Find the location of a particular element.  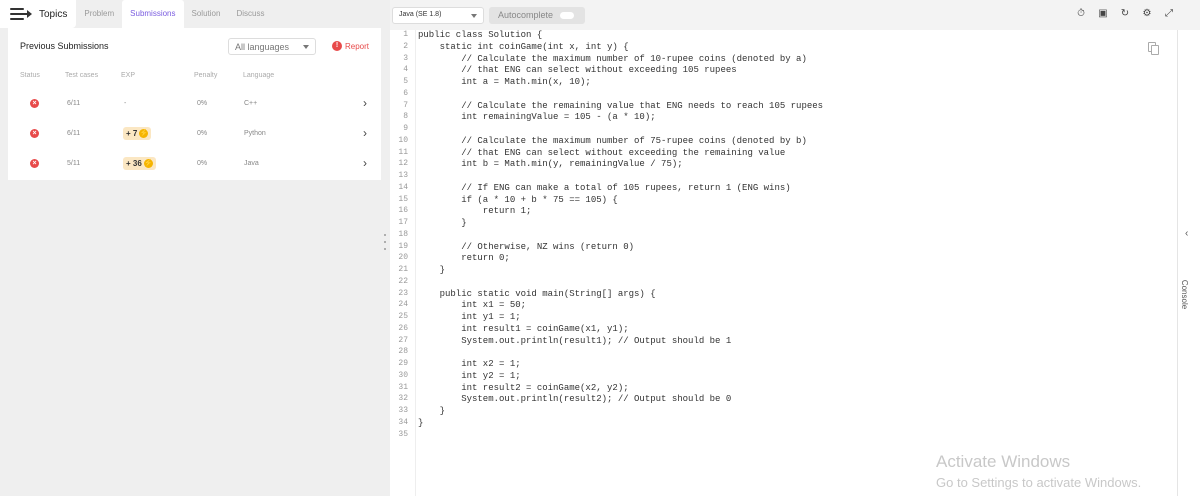

test-cases: 5/11 is located at coordinates (74, 163).